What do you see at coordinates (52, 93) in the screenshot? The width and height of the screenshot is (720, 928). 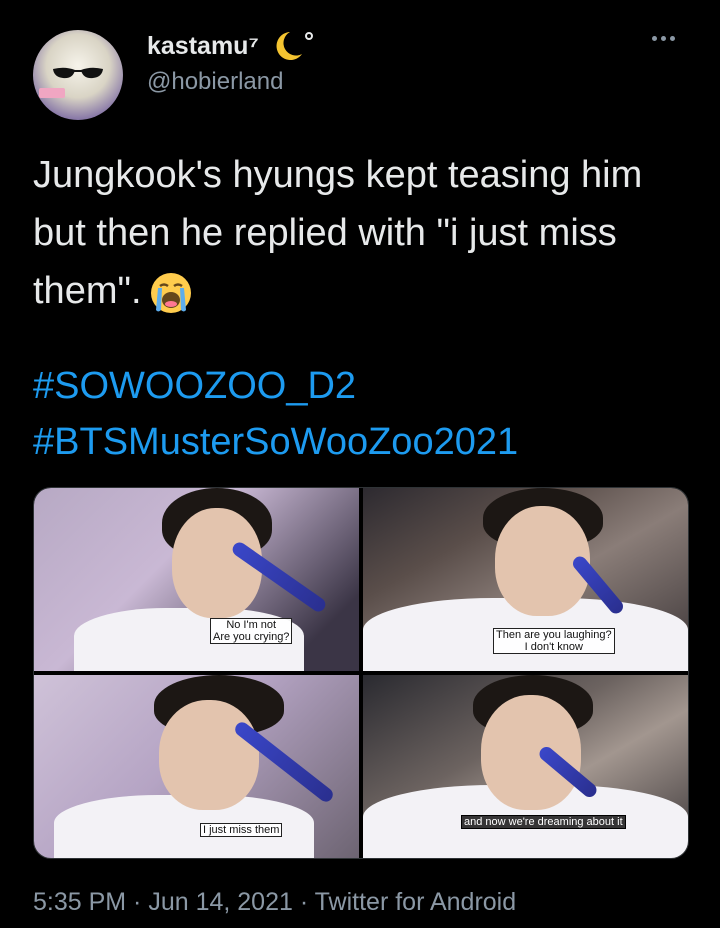 I see `avatar-sticker` at bounding box center [52, 93].